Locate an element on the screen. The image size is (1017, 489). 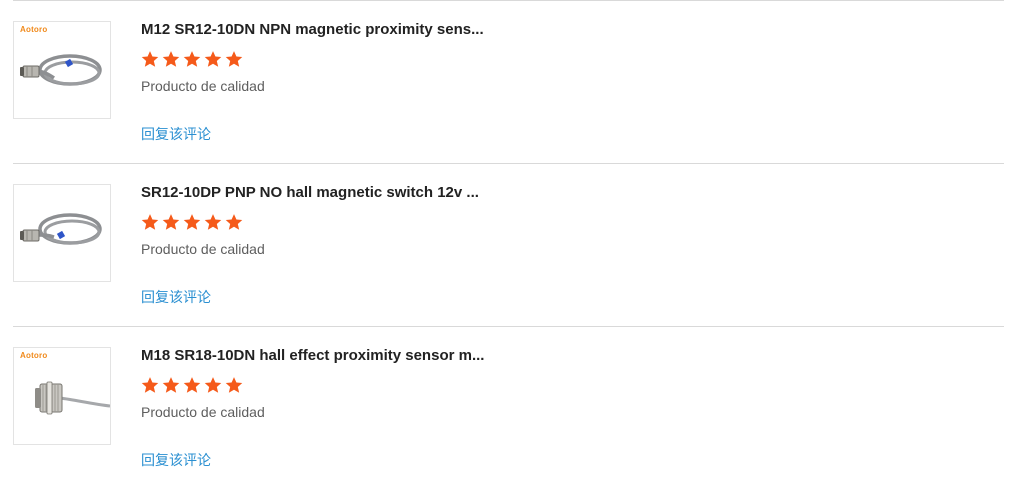
product-thumbnail is located at coordinates (62, 233).